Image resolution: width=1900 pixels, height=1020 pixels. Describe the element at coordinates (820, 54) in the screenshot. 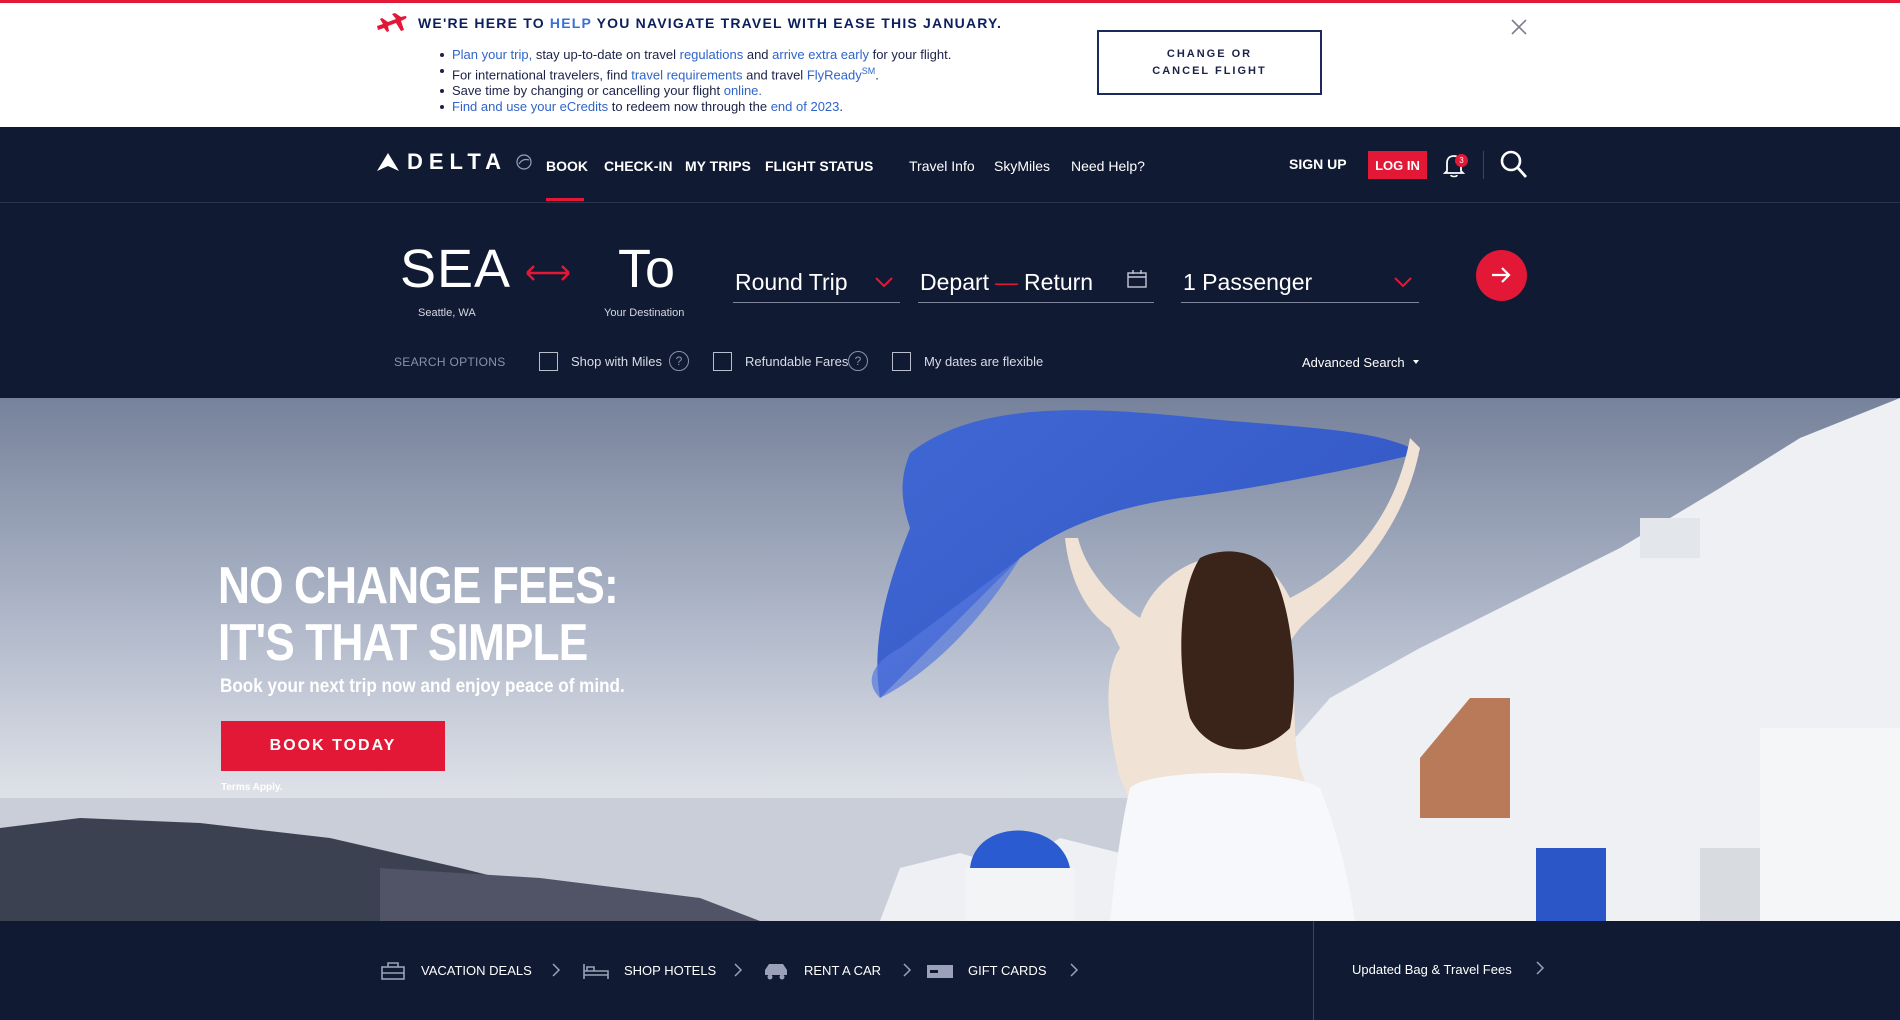

I see `alert-inline-link: arrive extra early` at that location.